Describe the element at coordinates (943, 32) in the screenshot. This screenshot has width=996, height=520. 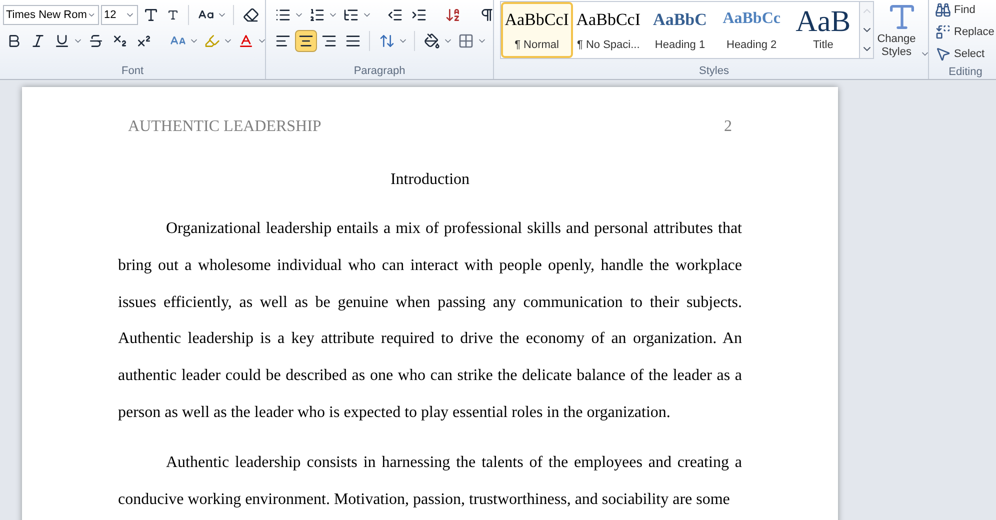
I see `replace-icon` at that location.